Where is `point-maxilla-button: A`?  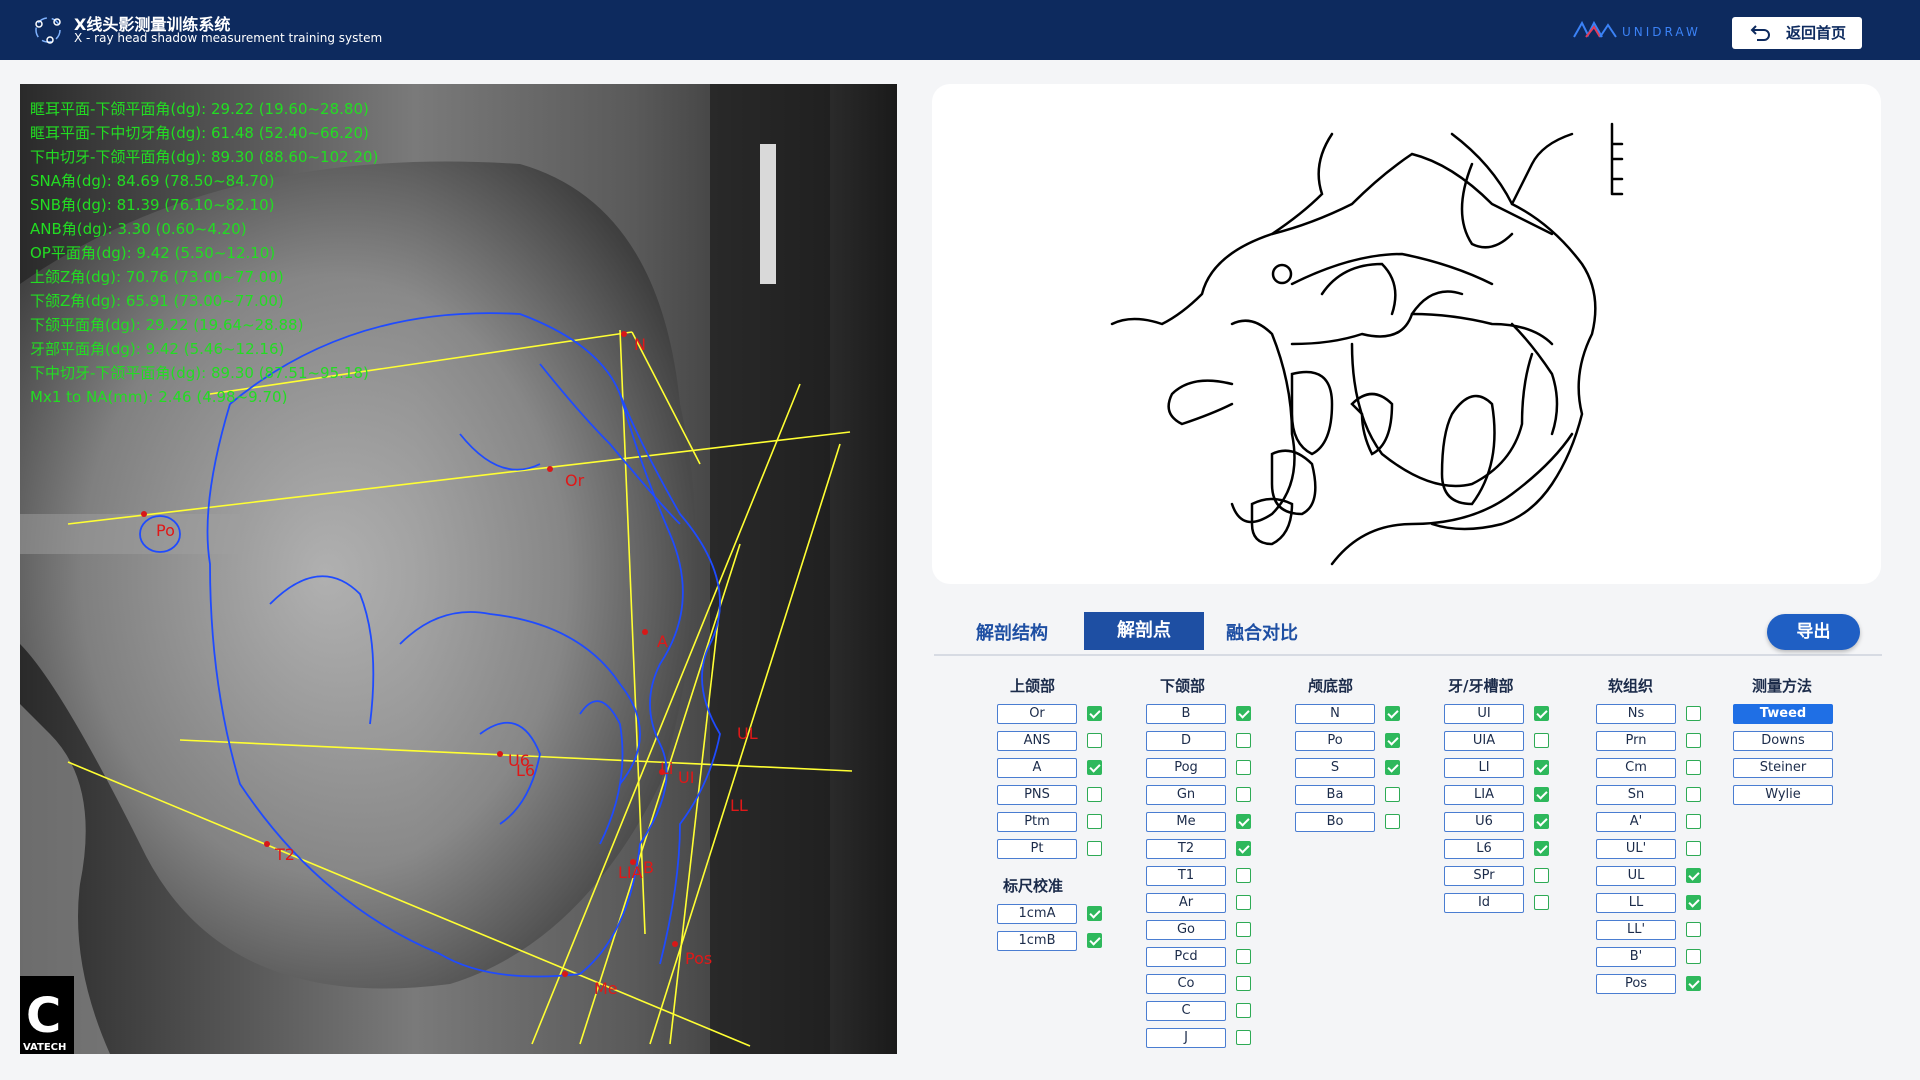 point-maxilla-button: A is located at coordinates (1037, 768).